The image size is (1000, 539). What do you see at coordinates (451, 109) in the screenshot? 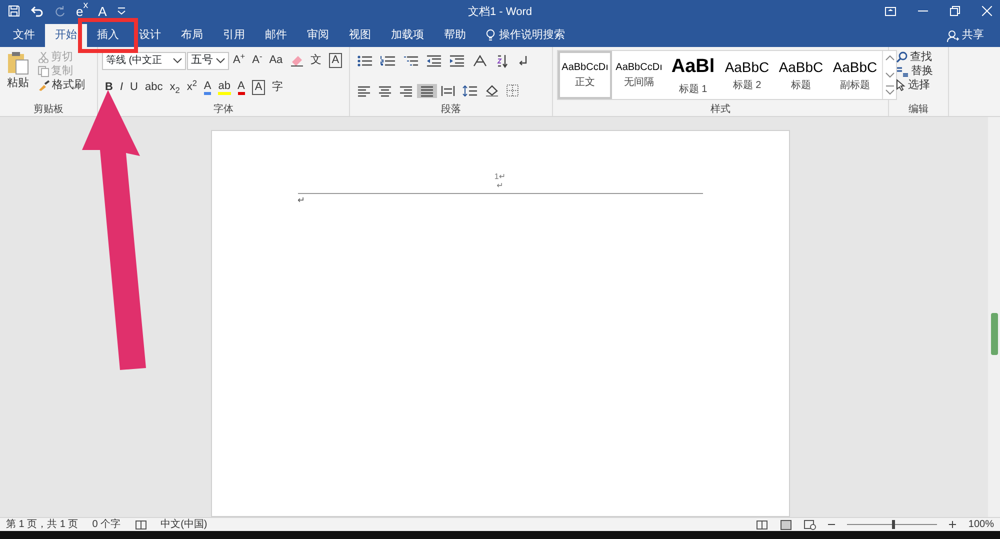
I see `group-label: 段落` at bounding box center [451, 109].